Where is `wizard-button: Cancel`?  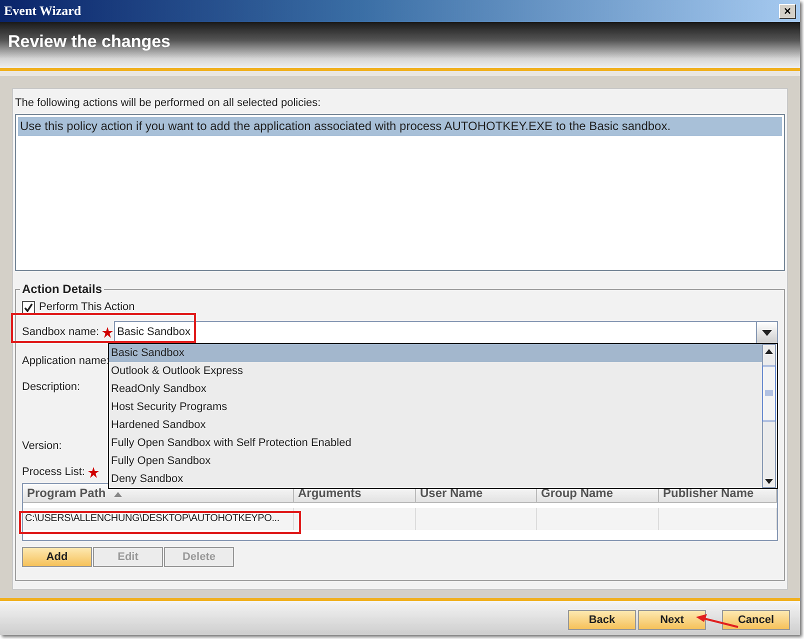 wizard-button: Cancel is located at coordinates (756, 620).